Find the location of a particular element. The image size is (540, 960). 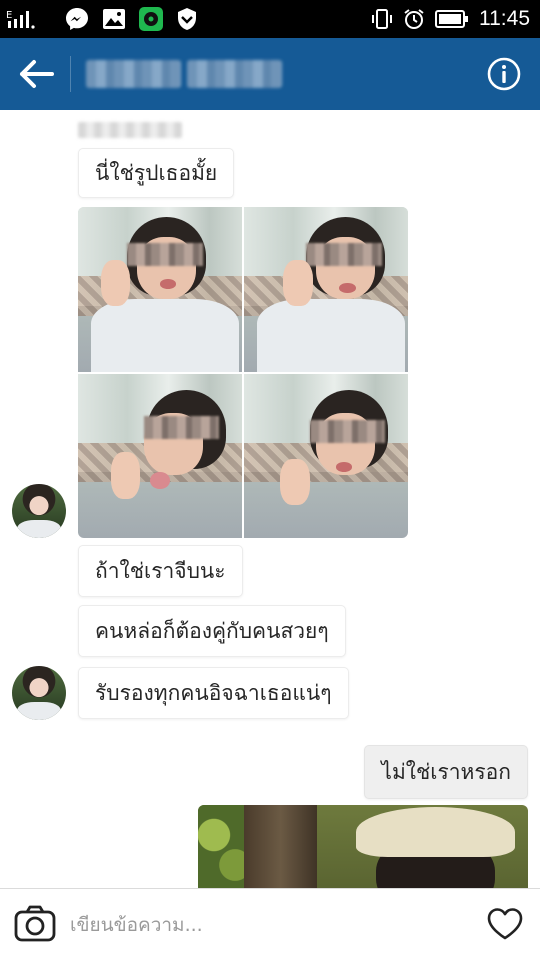

message-text: นี่ใช่รูปเธอมั้ย is located at coordinates (156, 172).